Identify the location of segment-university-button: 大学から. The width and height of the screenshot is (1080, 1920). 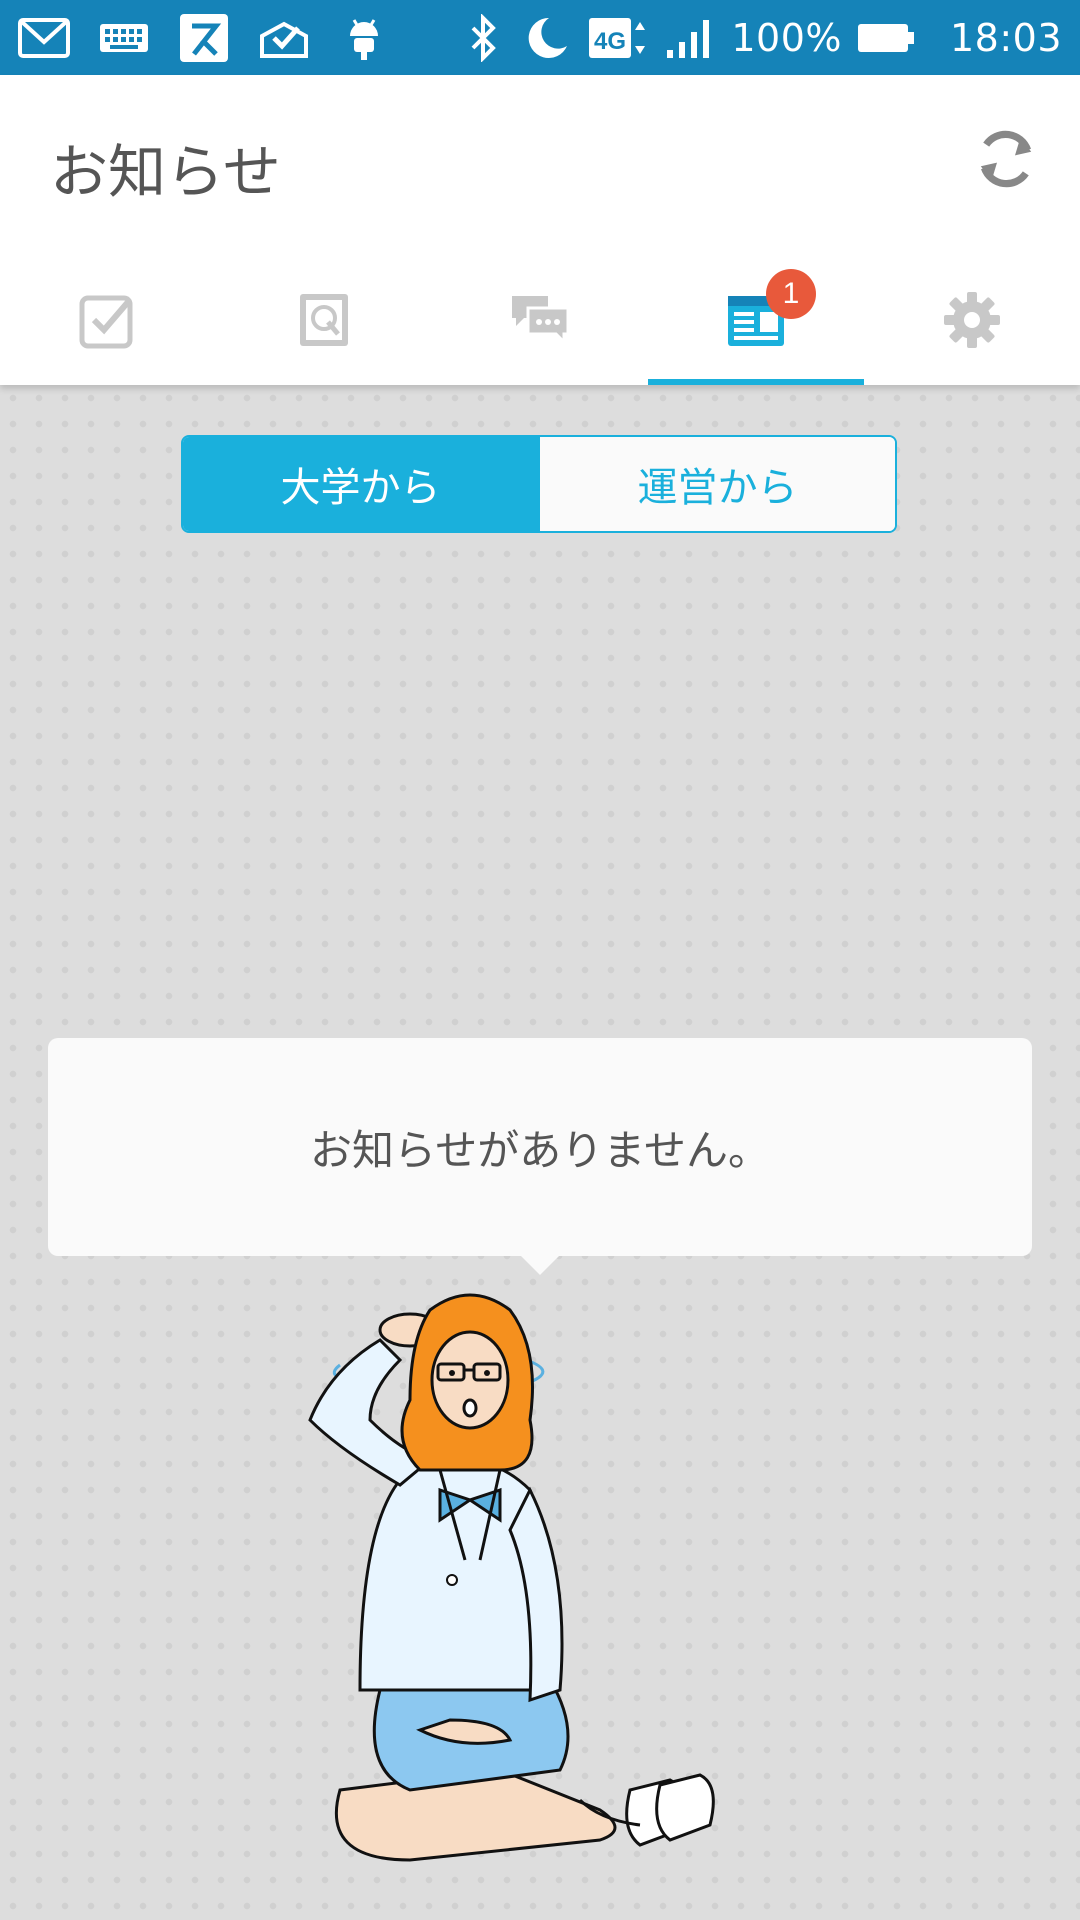
(360, 484).